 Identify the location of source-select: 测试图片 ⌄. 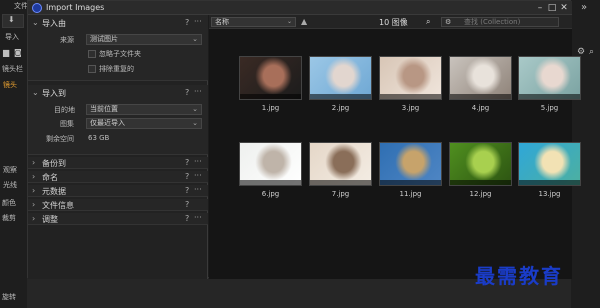
(144, 39).